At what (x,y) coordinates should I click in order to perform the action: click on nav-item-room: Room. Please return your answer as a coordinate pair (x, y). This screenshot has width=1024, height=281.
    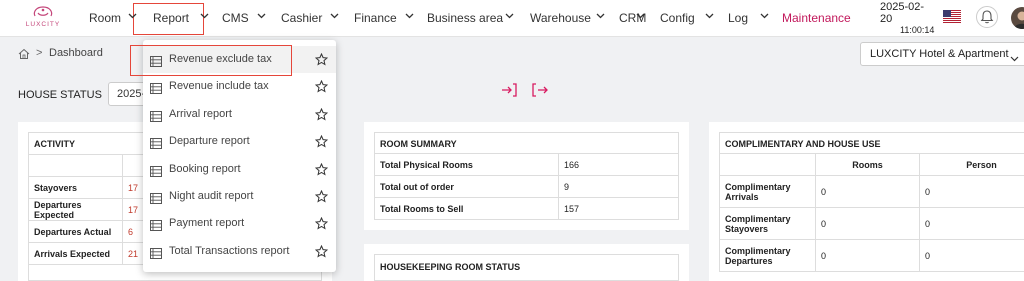
    Looking at the image, I should click on (105, 18).